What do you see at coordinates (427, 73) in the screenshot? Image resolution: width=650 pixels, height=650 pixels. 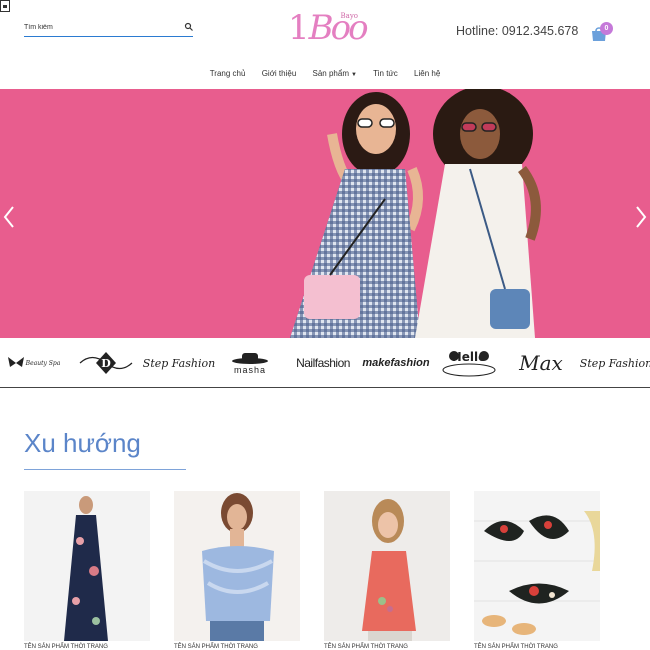 I see `nav-item-contact: Liên hệ` at bounding box center [427, 73].